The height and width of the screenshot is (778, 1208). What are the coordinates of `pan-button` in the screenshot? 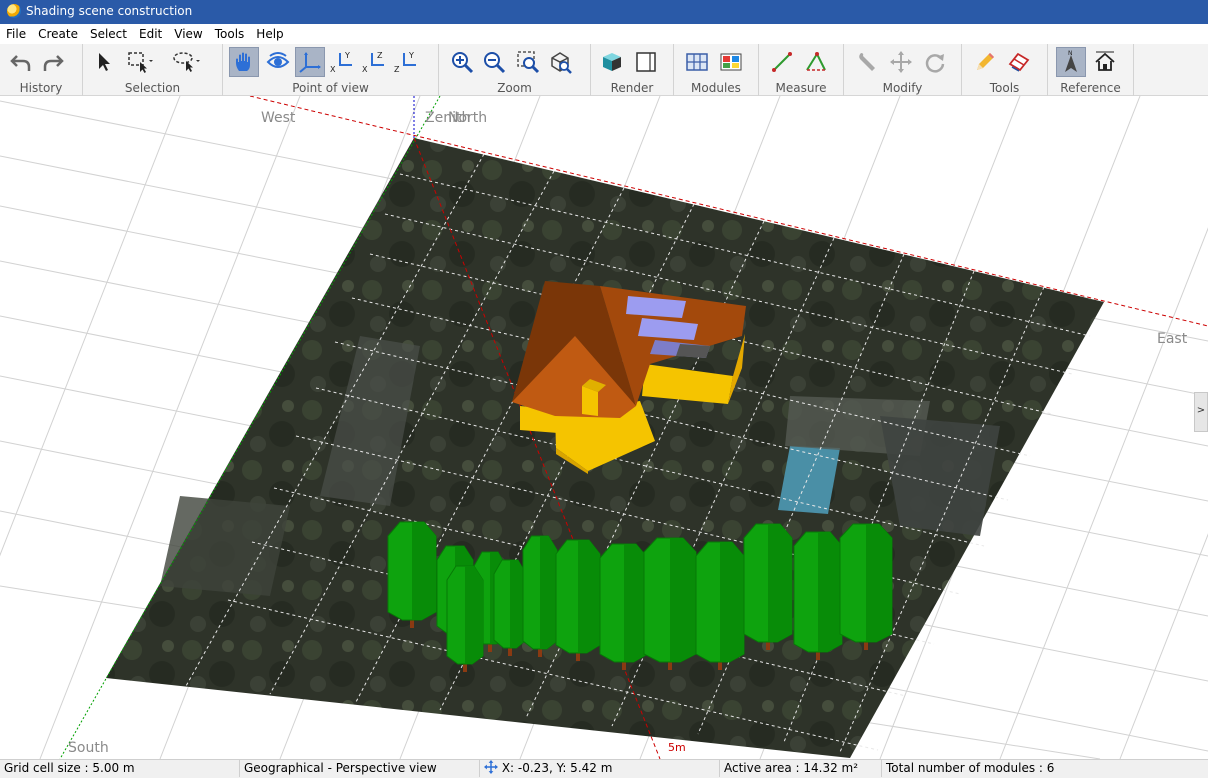 It's located at (244, 62).